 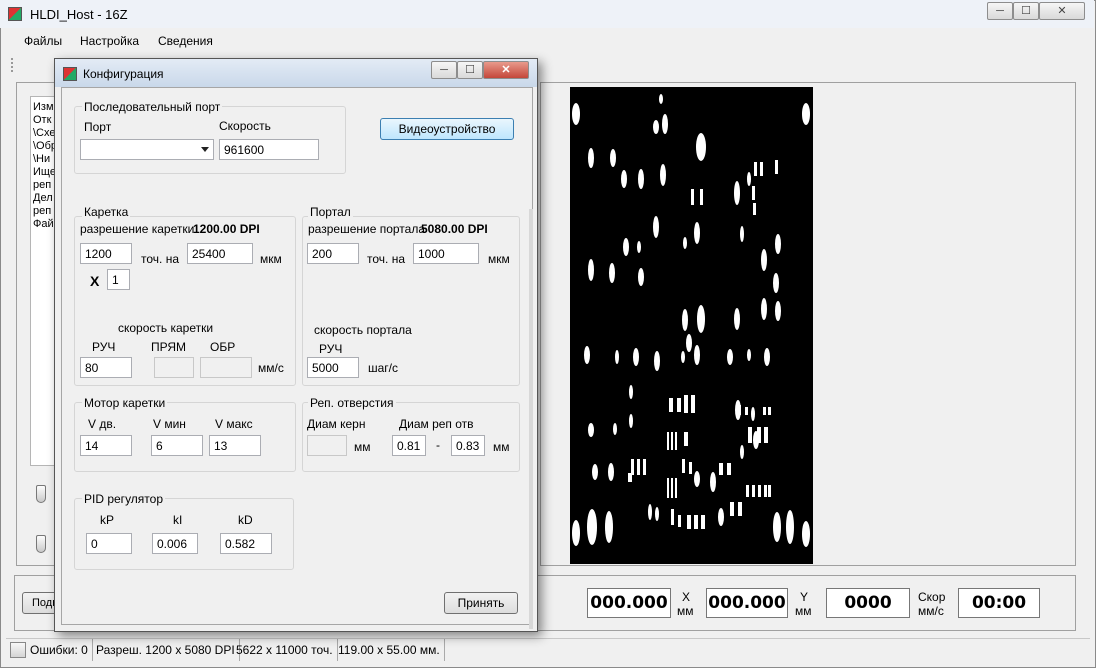 What do you see at coordinates (333, 253) in the screenshot?
I see `portal-dots-input: 200` at bounding box center [333, 253].